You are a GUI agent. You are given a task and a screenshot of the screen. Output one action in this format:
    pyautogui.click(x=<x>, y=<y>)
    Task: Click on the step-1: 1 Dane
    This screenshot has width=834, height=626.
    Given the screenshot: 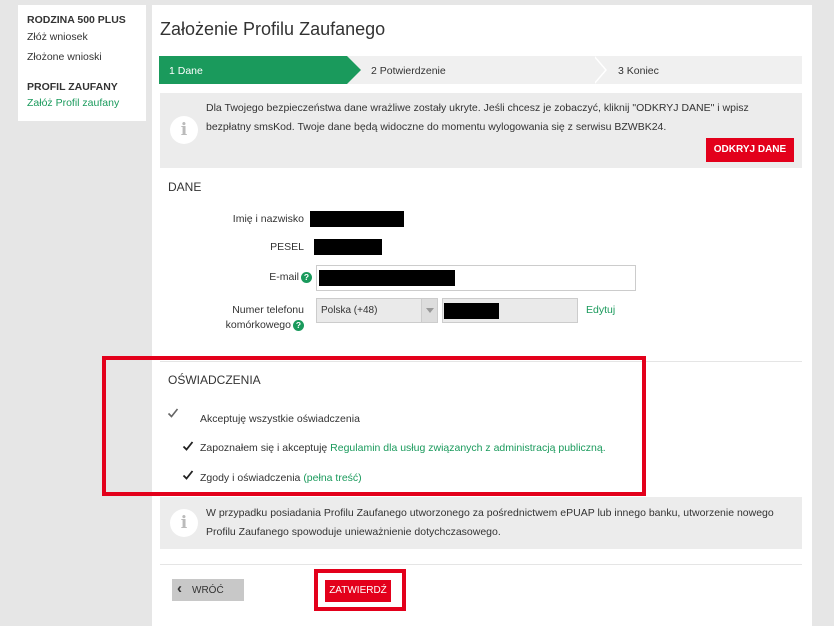 What is the action you would take?
    pyautogui.click(x=260, y=70)
    